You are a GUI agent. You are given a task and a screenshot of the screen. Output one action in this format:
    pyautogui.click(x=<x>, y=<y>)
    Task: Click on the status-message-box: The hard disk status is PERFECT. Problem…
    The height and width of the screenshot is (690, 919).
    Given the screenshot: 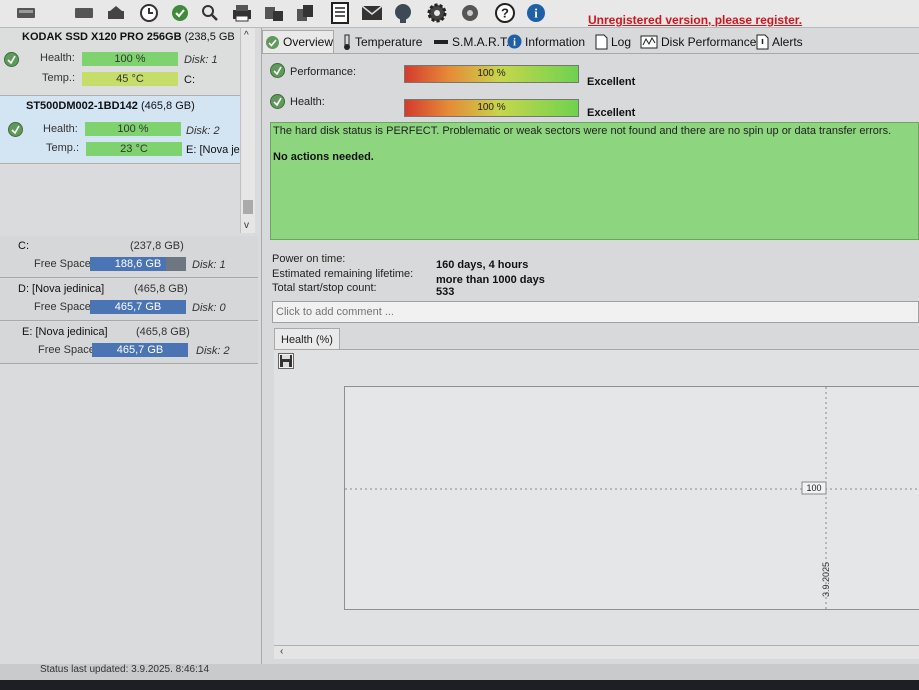 What is the action you would take?
    pyautogui.click(x=594, y=181)
    